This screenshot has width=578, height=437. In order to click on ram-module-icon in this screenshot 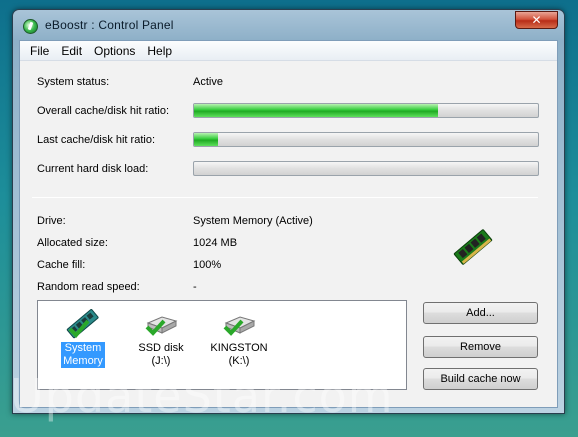, I will do `click(473, 247)`.